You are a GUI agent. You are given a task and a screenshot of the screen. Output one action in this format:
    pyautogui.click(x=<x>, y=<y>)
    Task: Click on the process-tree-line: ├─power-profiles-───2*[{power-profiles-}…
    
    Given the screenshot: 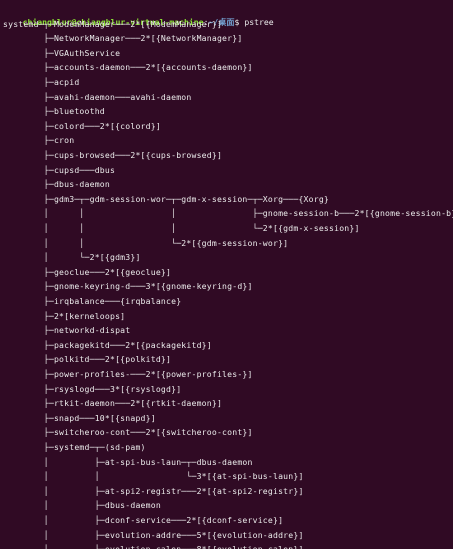 What is the action you would take?
    pyautogui.click(x=148, y=373)
    